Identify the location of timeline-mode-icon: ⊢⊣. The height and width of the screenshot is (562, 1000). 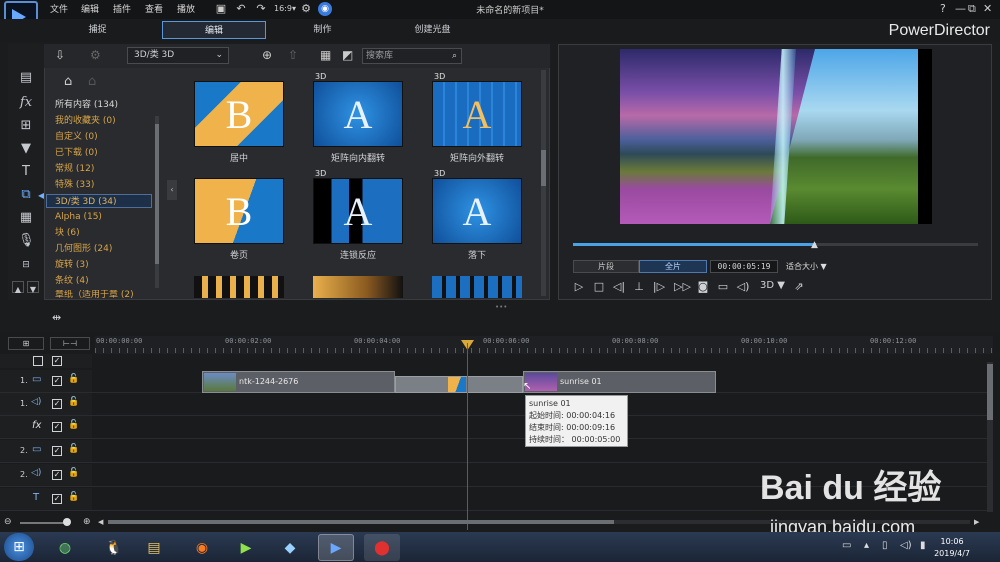
(70, 343).